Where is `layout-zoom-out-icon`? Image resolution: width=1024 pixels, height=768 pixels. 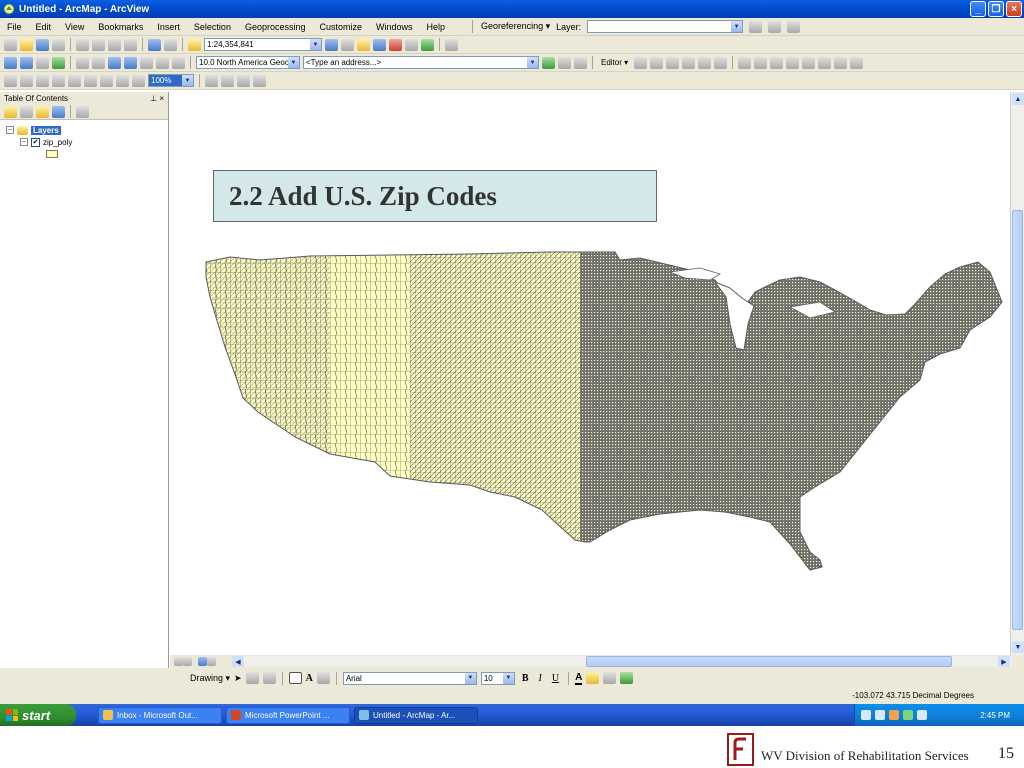 layout-zoom-out-icon is located at coordinates (26, 80).